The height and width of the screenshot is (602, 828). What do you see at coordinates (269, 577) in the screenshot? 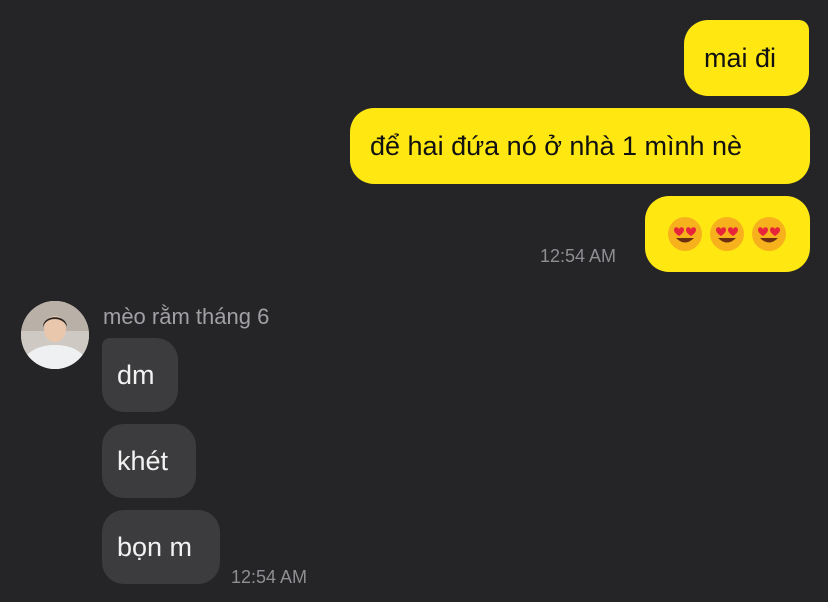
I see `incoming-timestamp: 12:54 AM` at bounding box center [269, 577].